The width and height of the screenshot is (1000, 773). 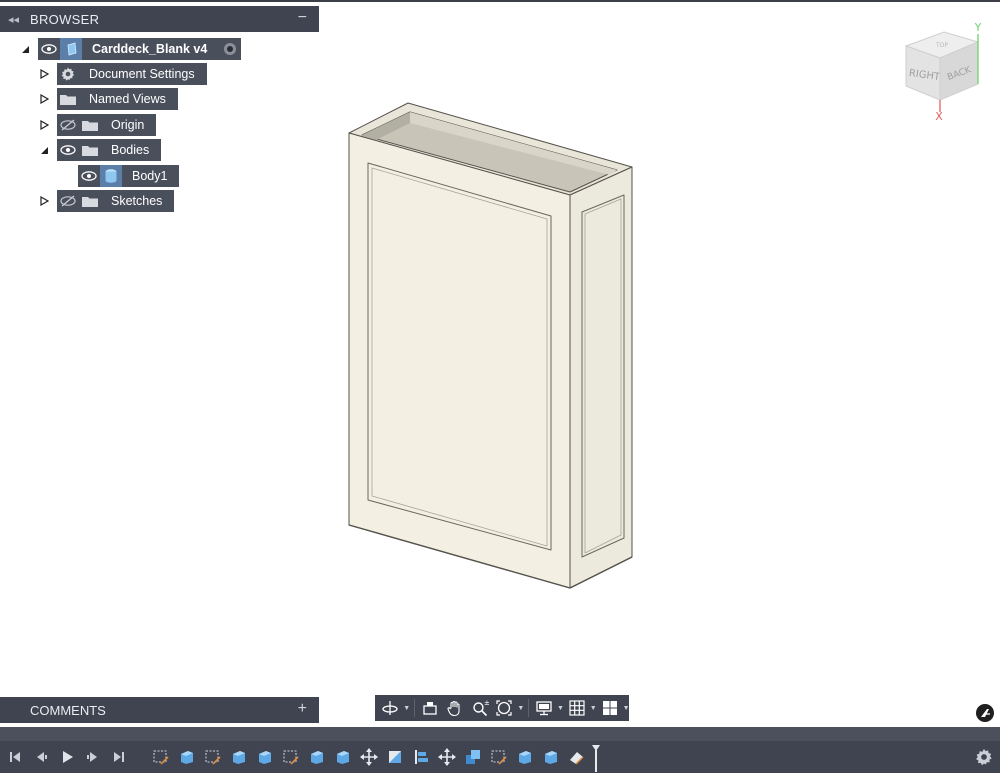 What do you see at coordinates (302, 709) in the screenshot?
I see `add-comment-button: +` at bounding box center [302, 709].